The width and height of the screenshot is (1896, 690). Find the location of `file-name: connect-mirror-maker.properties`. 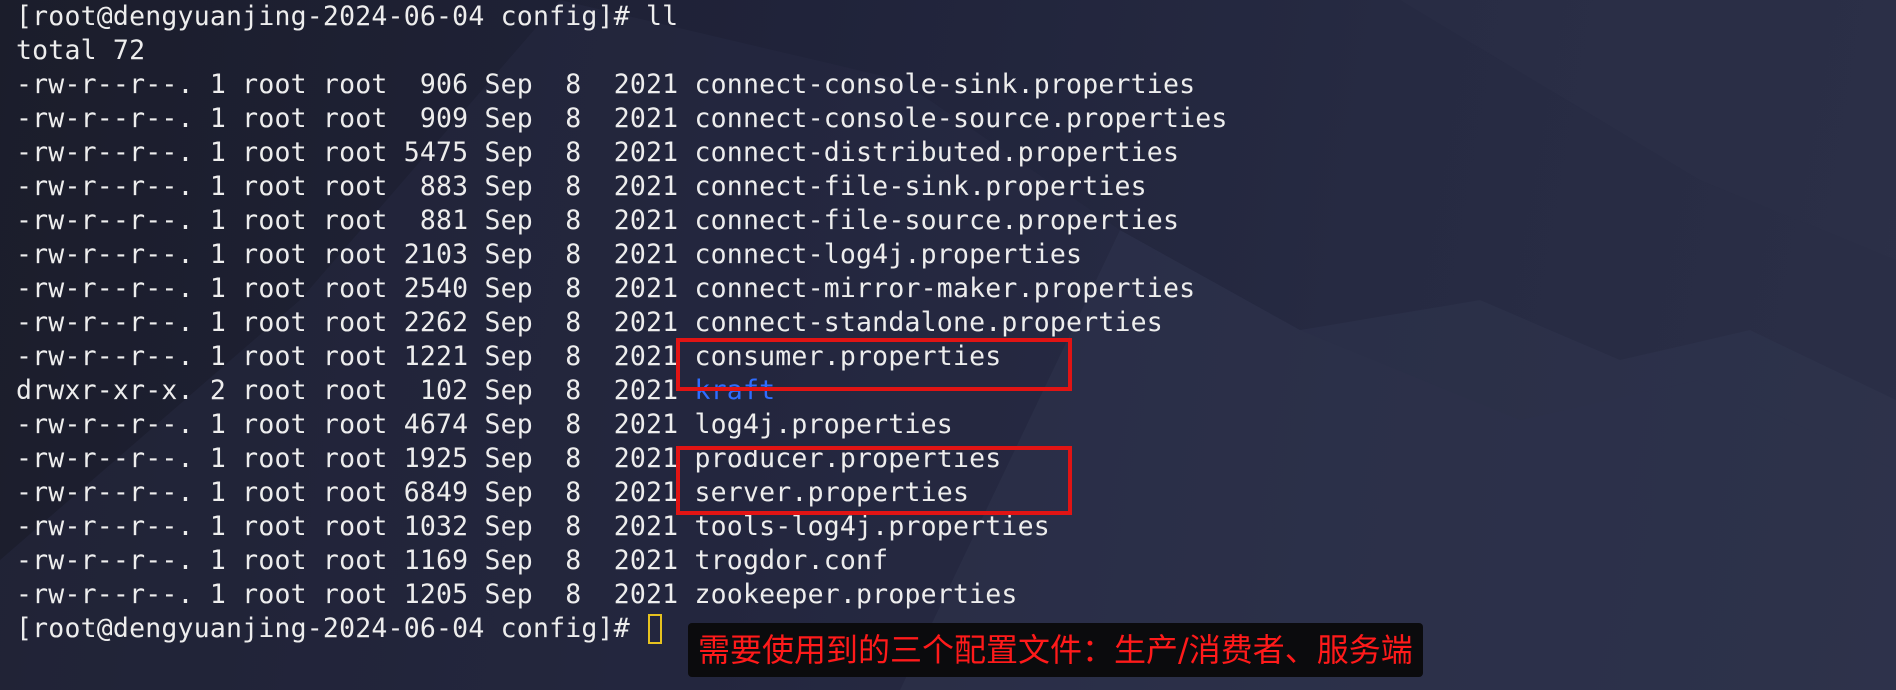

file-name: connect-mirror-maker.properties is located at coordinates (945, 288).